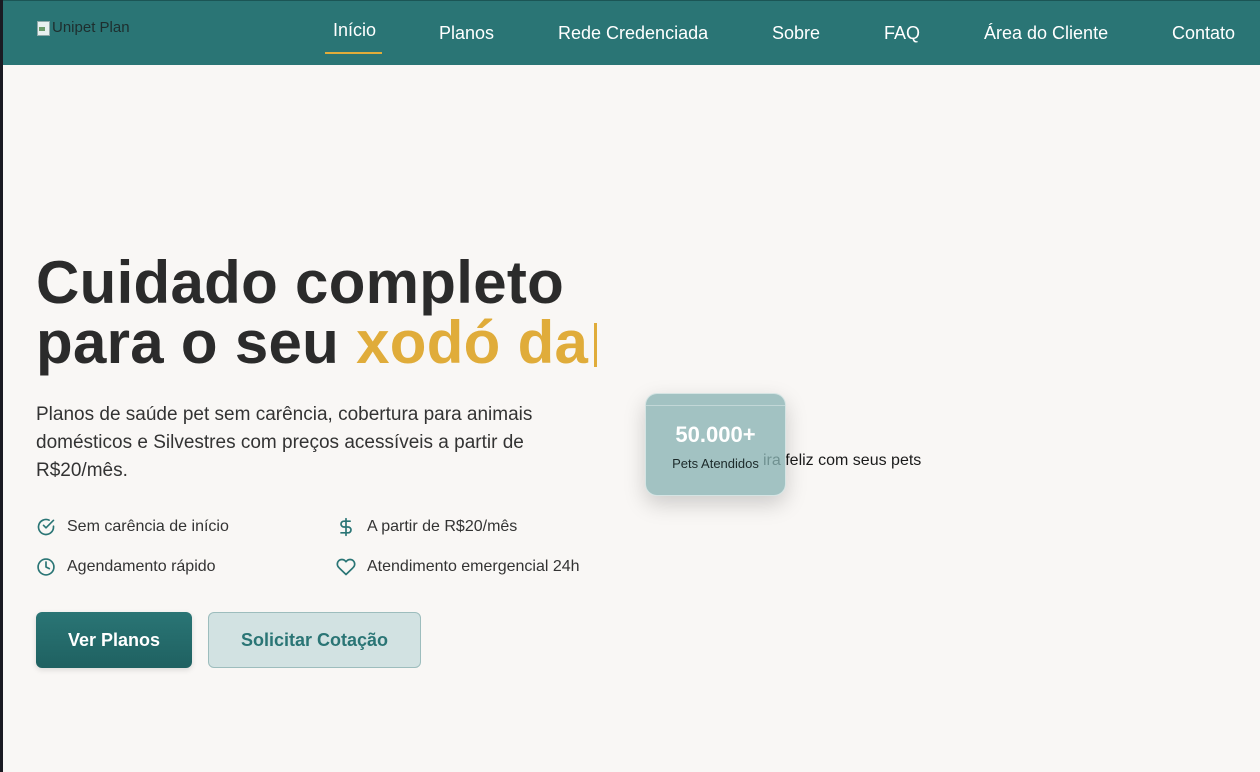 This screenshot has height=772, width=1260. I want to click on dollar-icon, so click(346, 527).